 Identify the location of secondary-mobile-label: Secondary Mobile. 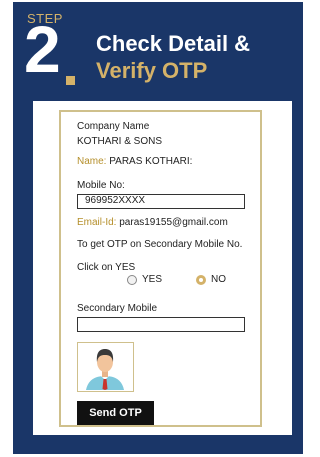
(117, 308).